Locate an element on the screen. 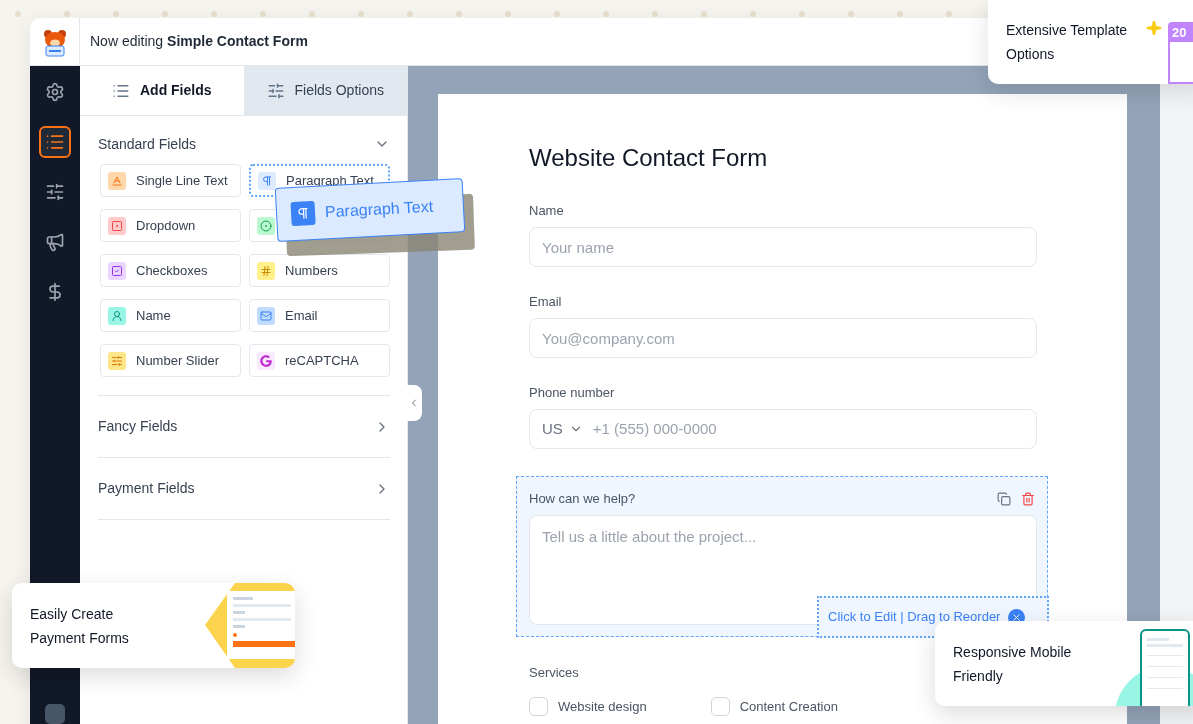 The height and width of the screenshot is (724, 1193). editing-title: Now editing Simple Contact Form is located at coordinates (199, 41).